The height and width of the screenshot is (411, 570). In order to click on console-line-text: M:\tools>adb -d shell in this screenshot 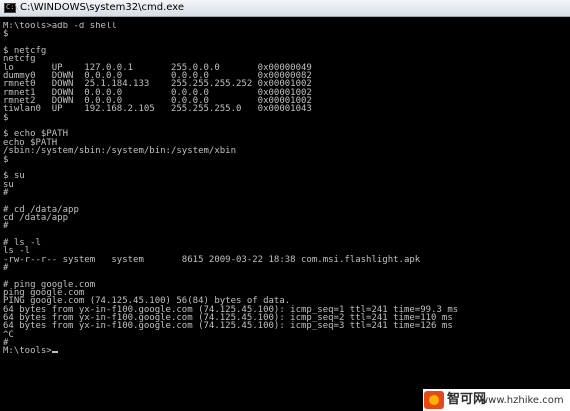, I will do `click(60, 26)`.